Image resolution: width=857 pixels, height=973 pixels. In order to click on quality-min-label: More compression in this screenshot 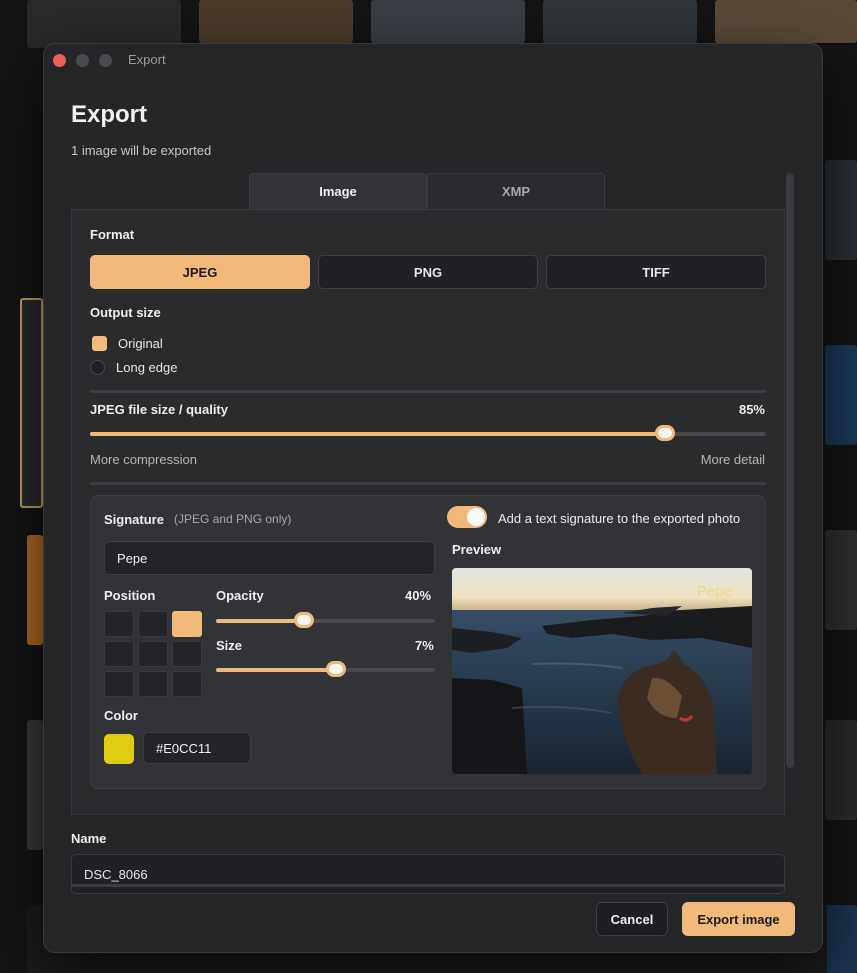, I will do `click(143, 459)`.